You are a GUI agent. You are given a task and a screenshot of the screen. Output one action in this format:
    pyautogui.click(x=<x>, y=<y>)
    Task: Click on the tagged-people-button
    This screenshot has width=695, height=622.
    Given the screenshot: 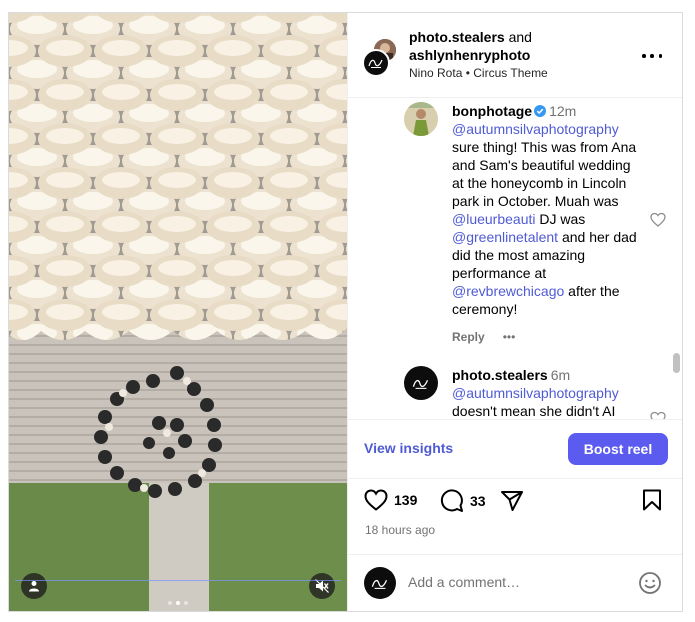 What is the action you would take?
    pyautogui.click(x=34, y=586)
    